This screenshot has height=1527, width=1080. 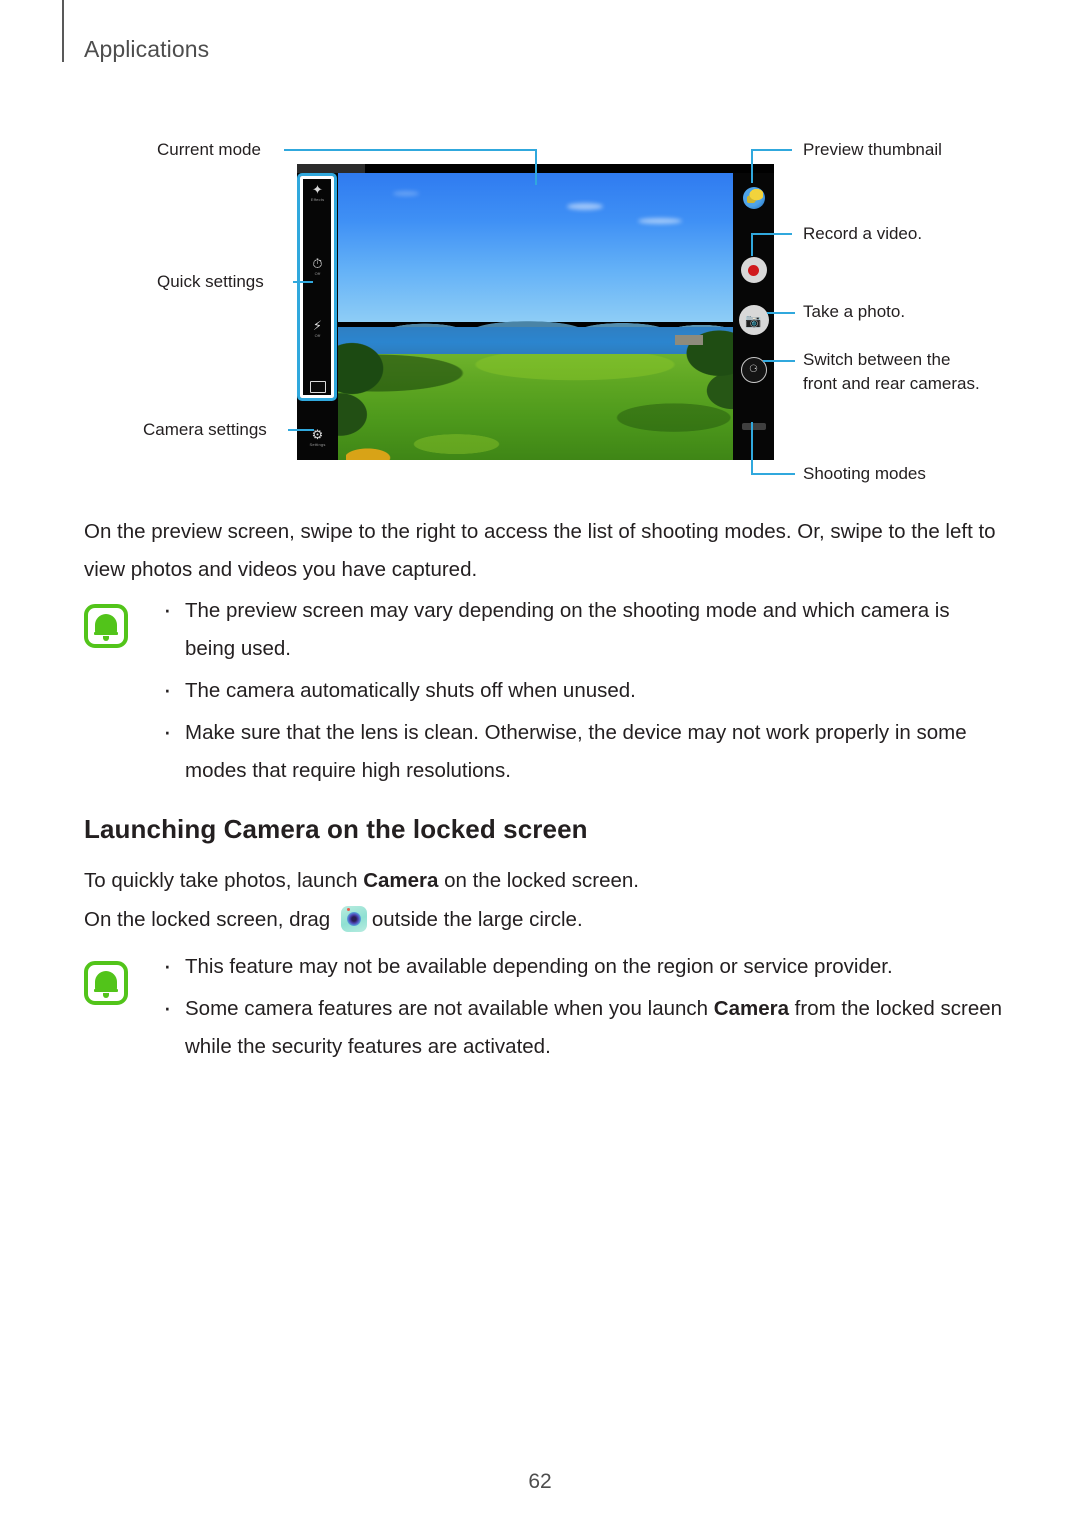 I want to click on leader-current-mode-h, so click(x=410, y=150).